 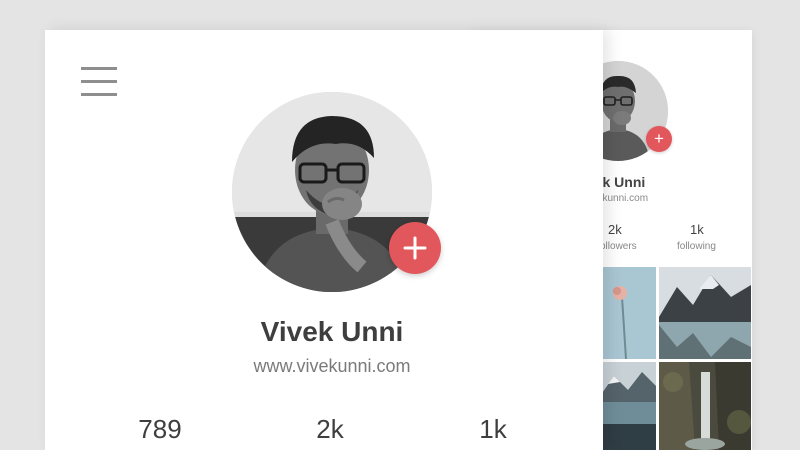 What do you see at coordinates (697, 229) in the screenshot?
I see `secondary-following-count: 1k` at bounding box center [697, 229].